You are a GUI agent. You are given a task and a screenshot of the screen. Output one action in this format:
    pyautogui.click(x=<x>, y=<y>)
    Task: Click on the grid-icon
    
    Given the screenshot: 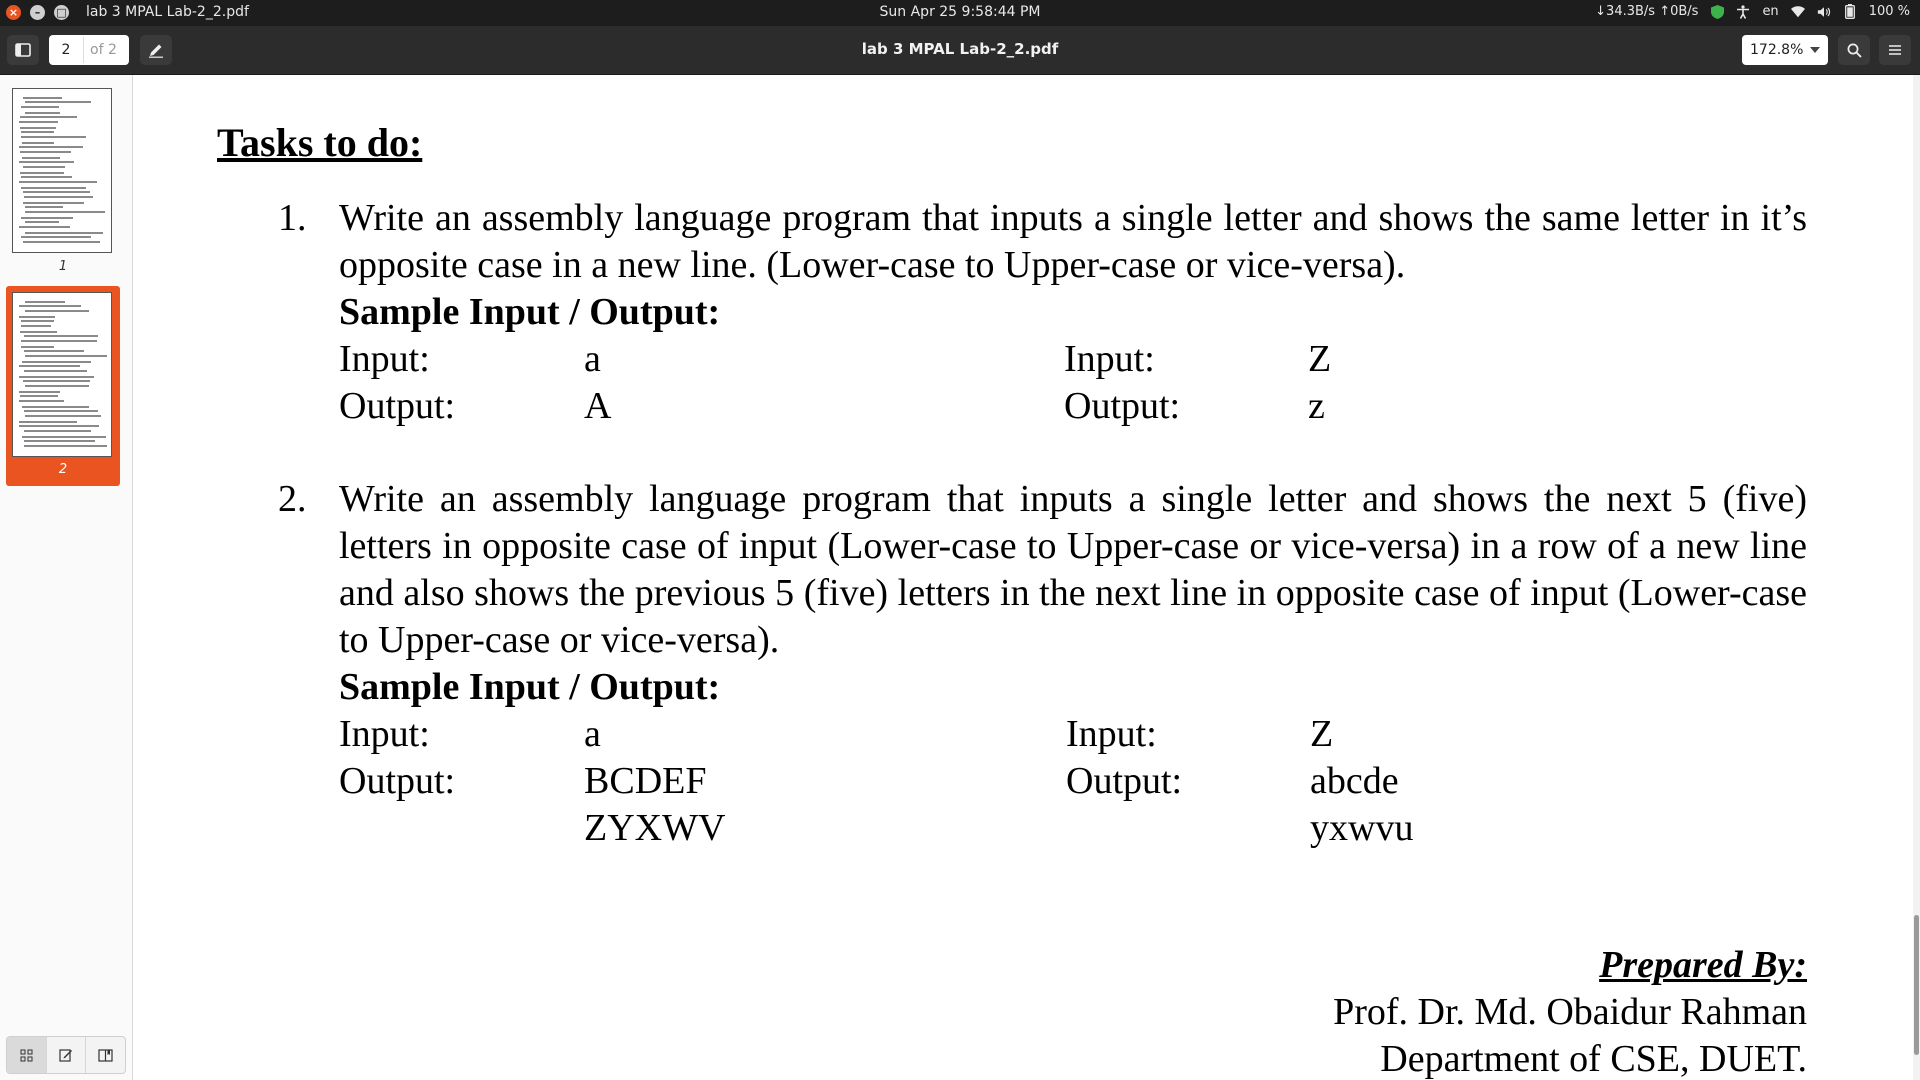 What is the action you would take?
    pyautogui.click(x=26, y=1055)
    